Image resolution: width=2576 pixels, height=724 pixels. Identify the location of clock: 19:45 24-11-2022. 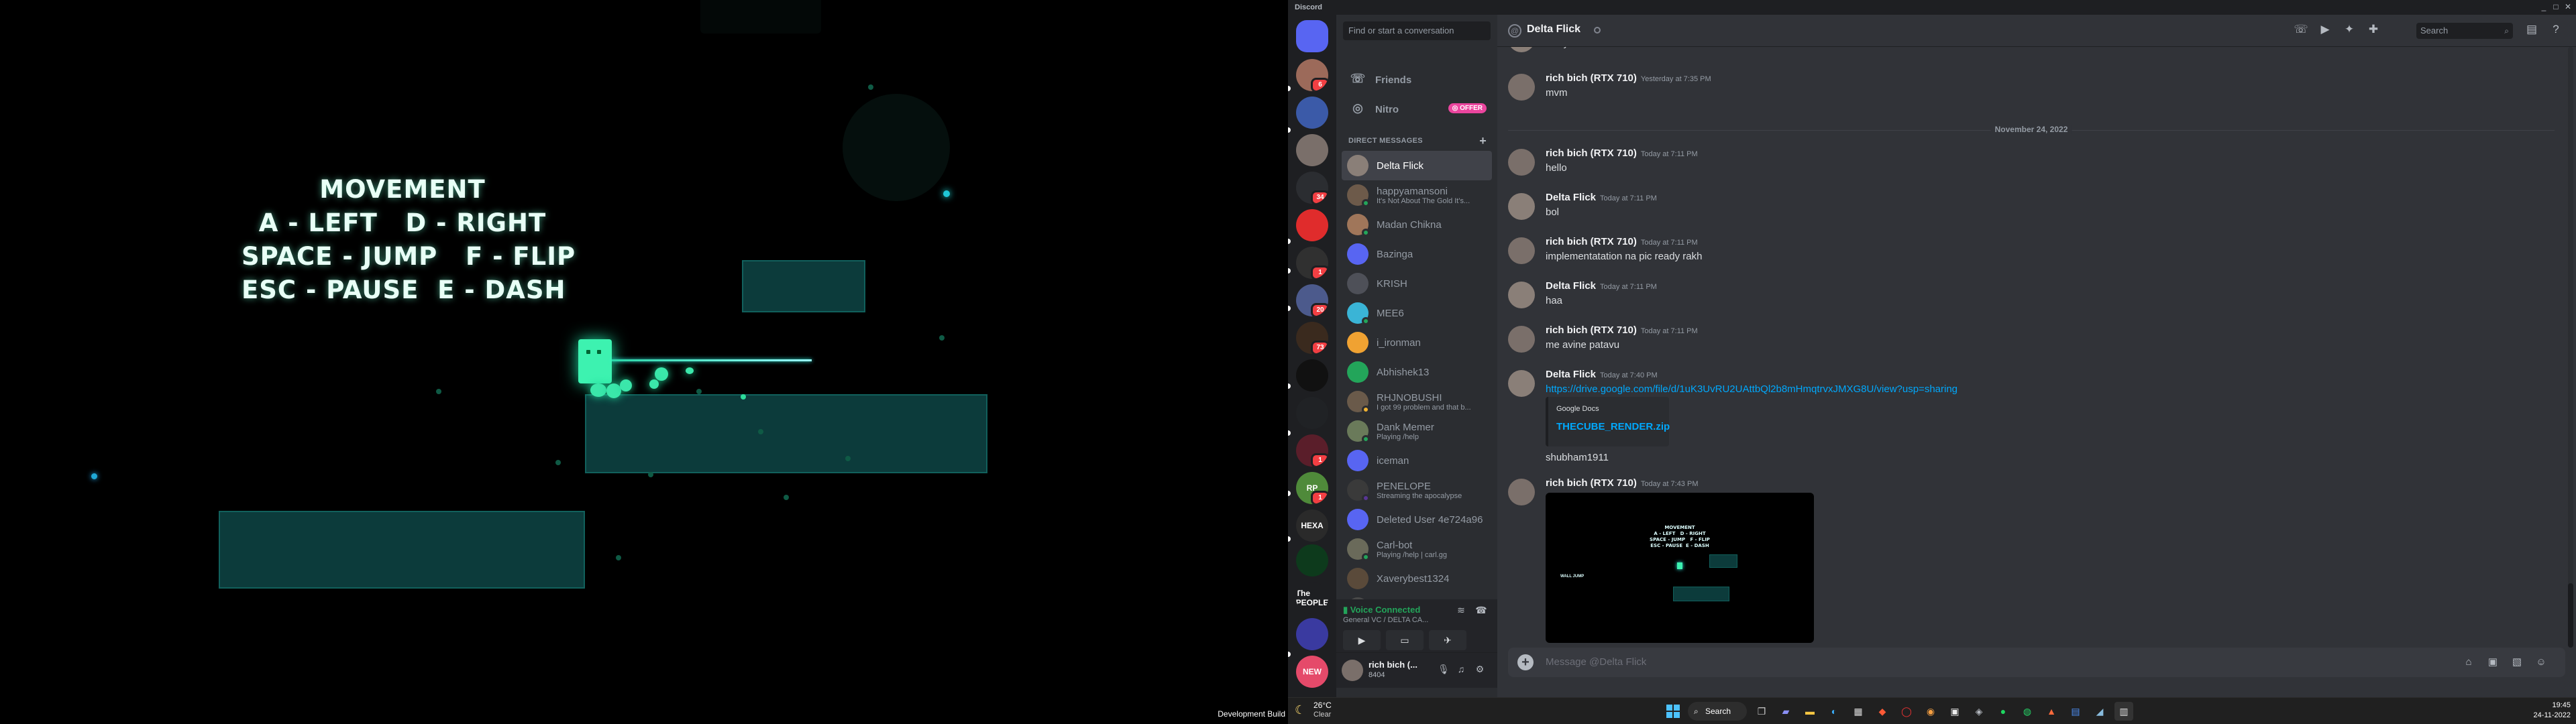
(2547, 711).